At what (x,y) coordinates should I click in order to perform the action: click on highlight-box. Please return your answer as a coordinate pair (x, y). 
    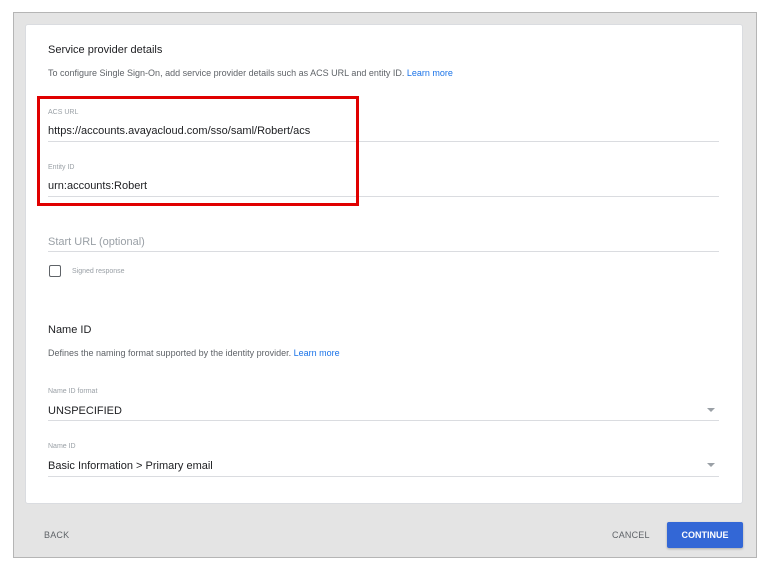
    Looking at the image, I should click on (198, 151).